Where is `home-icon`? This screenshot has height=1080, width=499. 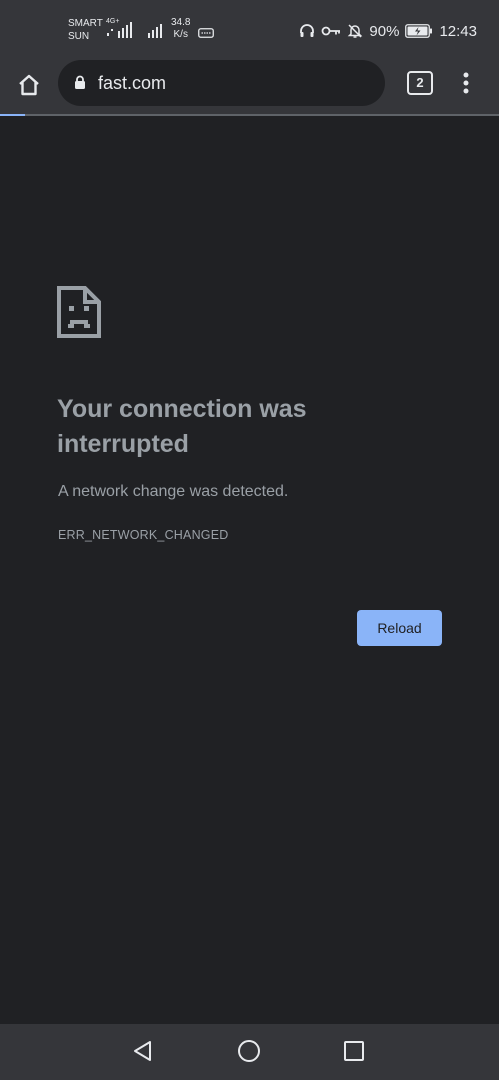 home-icon is located at coordinates (29, 85).